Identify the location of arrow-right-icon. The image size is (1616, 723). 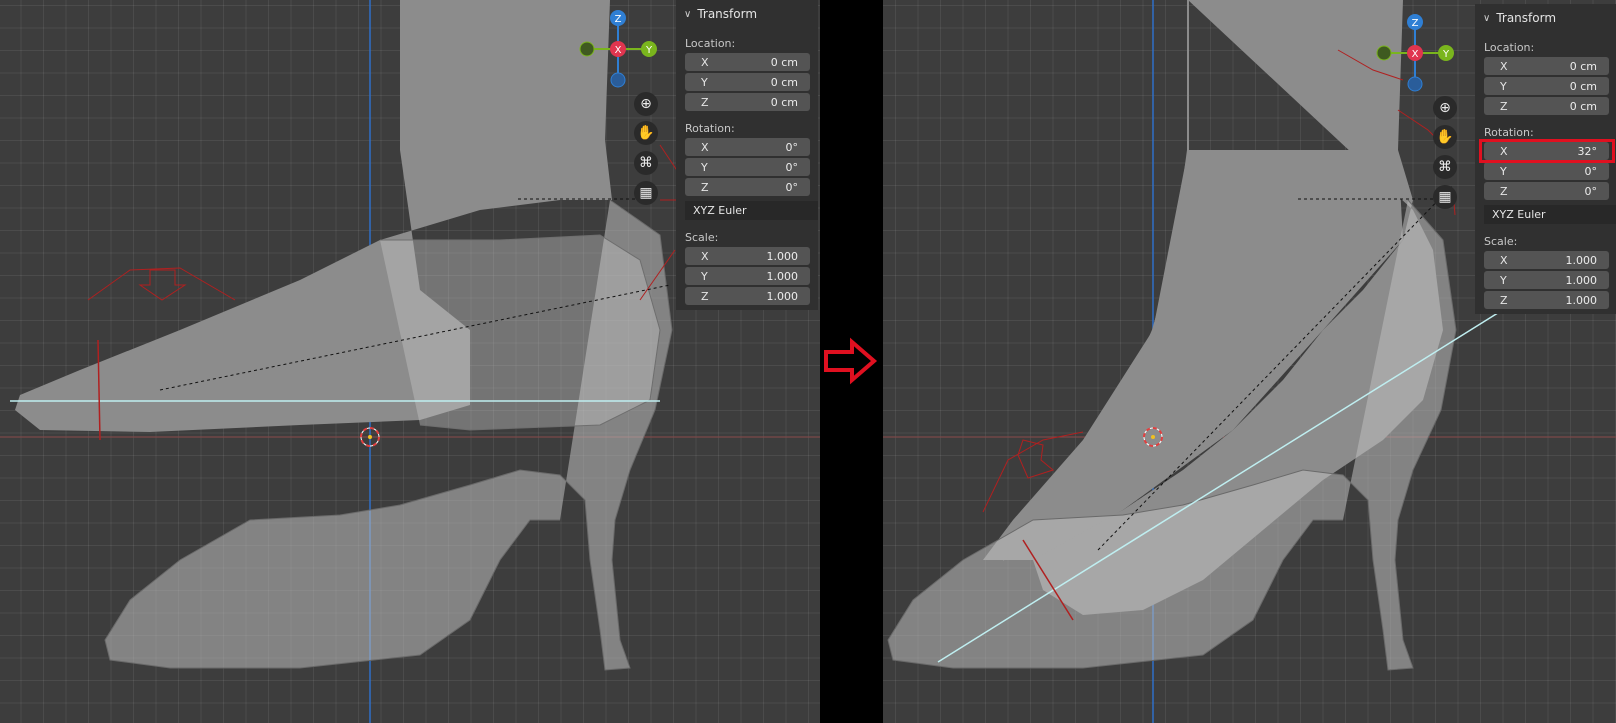
(851, 361).